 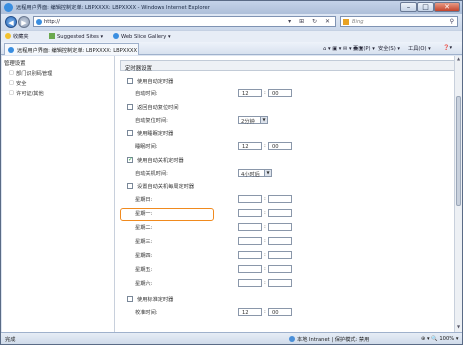 I want to click on auto-clear-label: 使用自动定时器, so click(x=155, y=82).